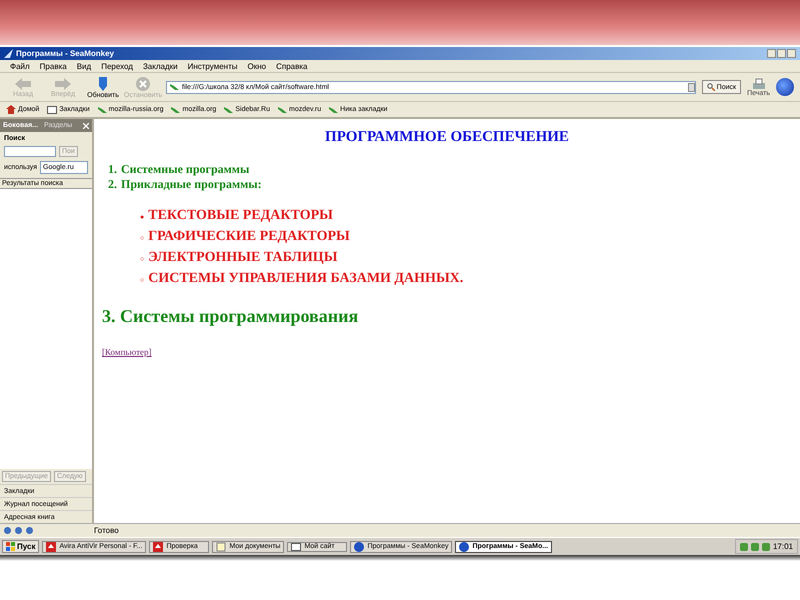 This screenshot has width=800, height=600. I want to click on app-icon, so click(8, 53).